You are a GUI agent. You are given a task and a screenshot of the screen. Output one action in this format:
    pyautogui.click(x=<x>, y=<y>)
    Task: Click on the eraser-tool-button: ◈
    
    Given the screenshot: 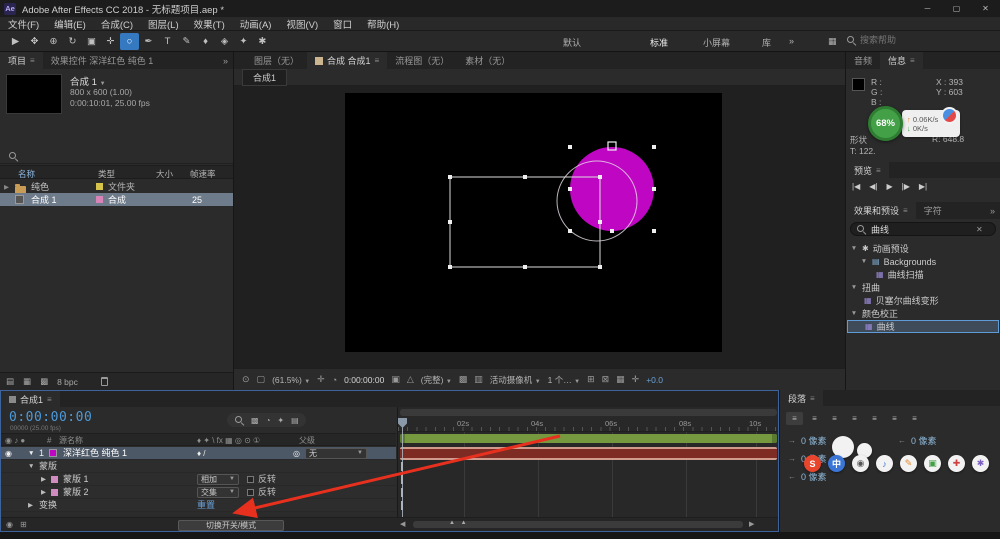 What is the action you would take?
    pyautogui.click(x=224, y=41)
    